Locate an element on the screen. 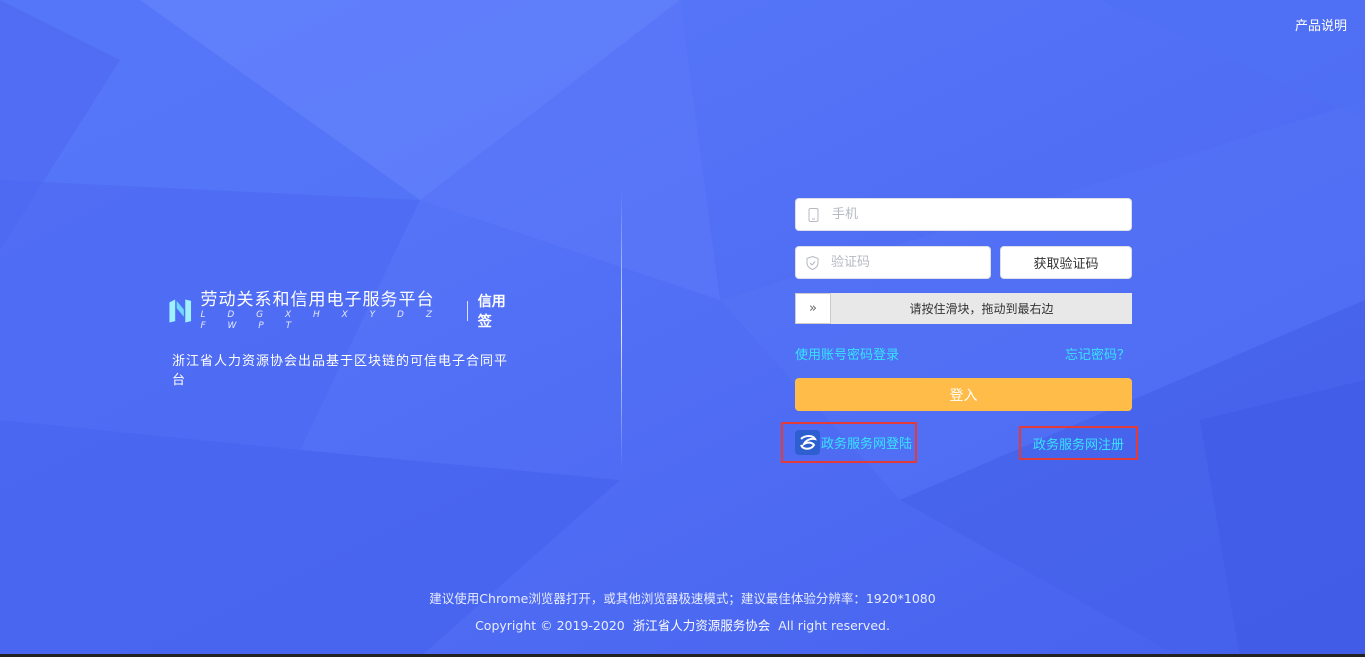 The height and width of the screenshot is (657, 1365). slider-handle: » is located at coordinates (813, 308).